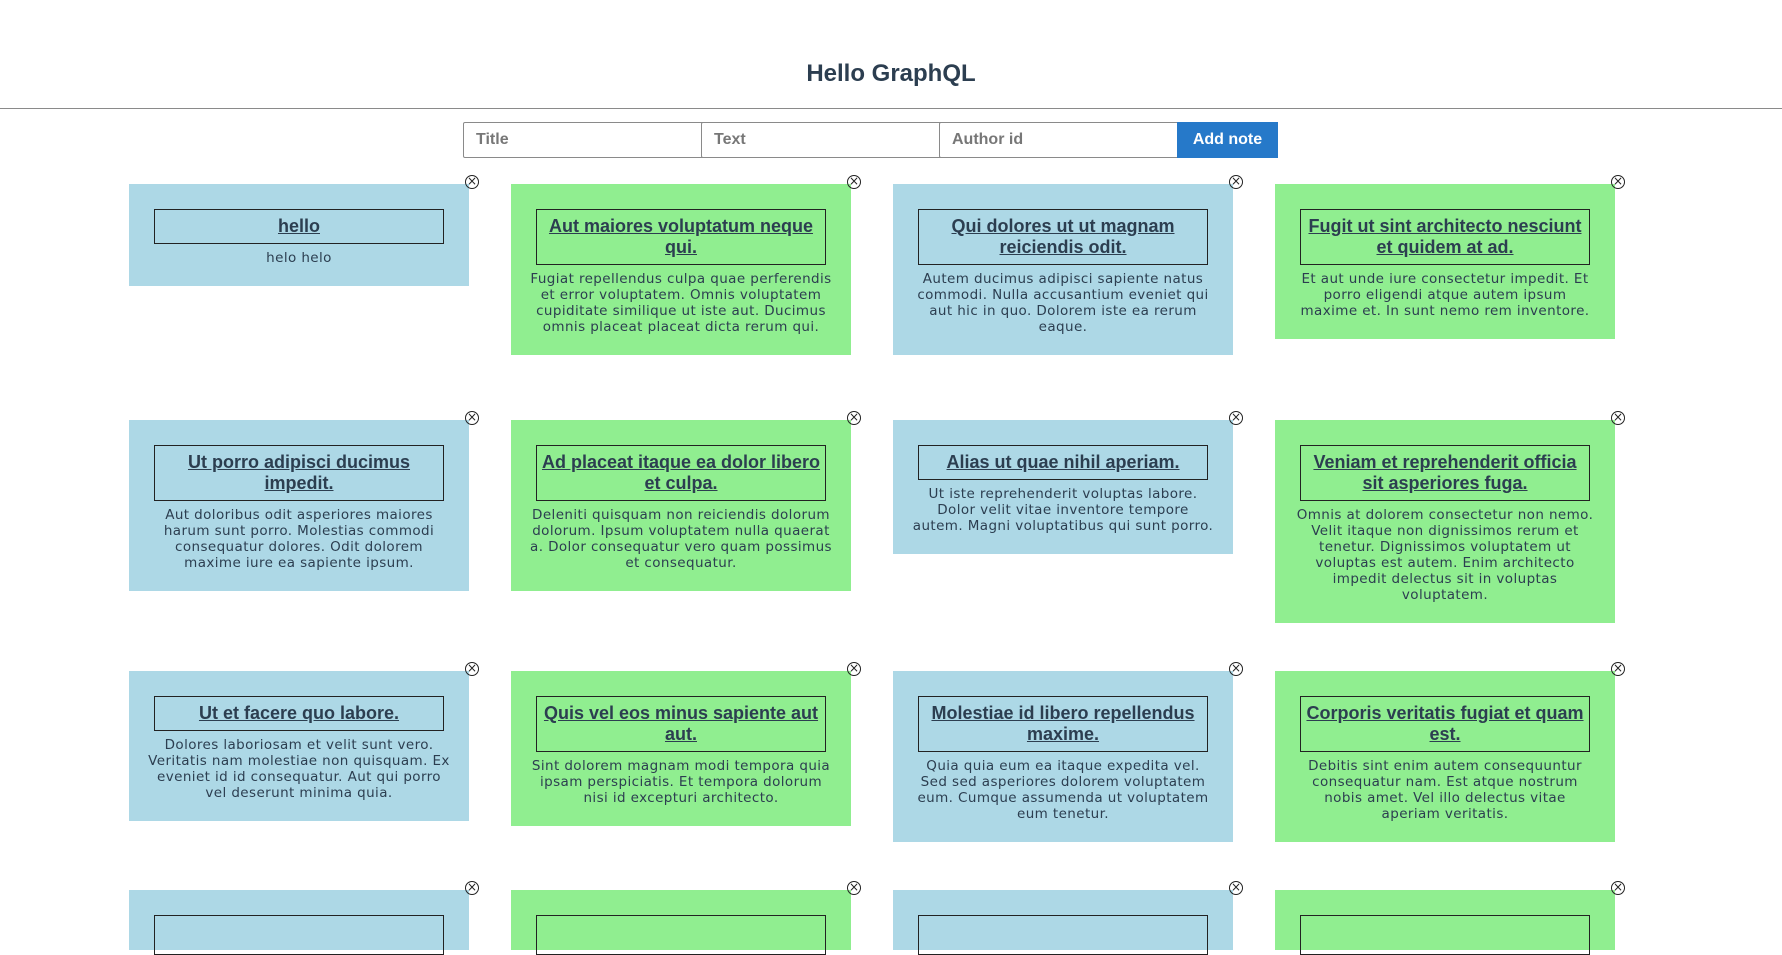 This screenshot has height=955, width=1782. I want to click on note-title-box: Alias ut quae nihil aperiam., so click(1063, 462).